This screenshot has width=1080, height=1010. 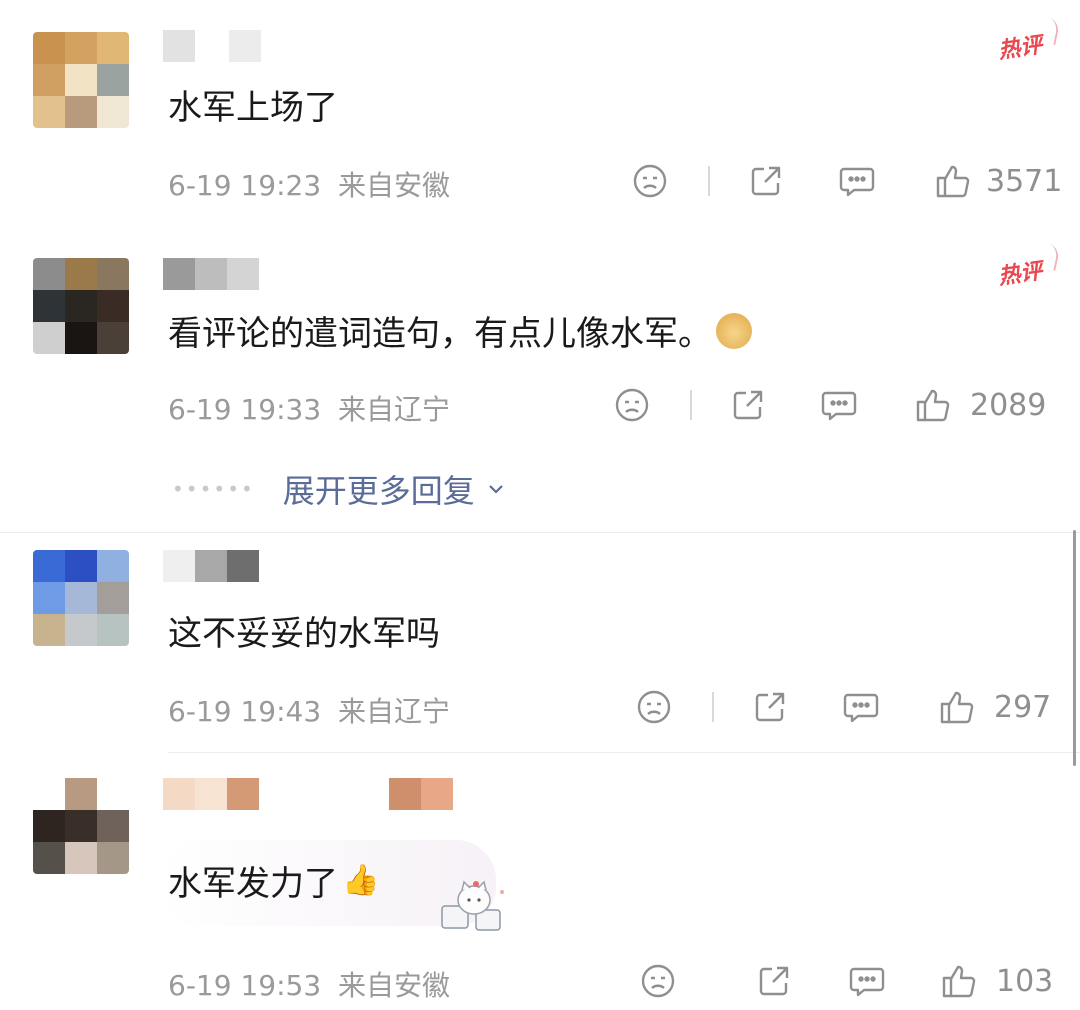 I want to click on dots-icon: ••••••, so click(x=213, y=489).